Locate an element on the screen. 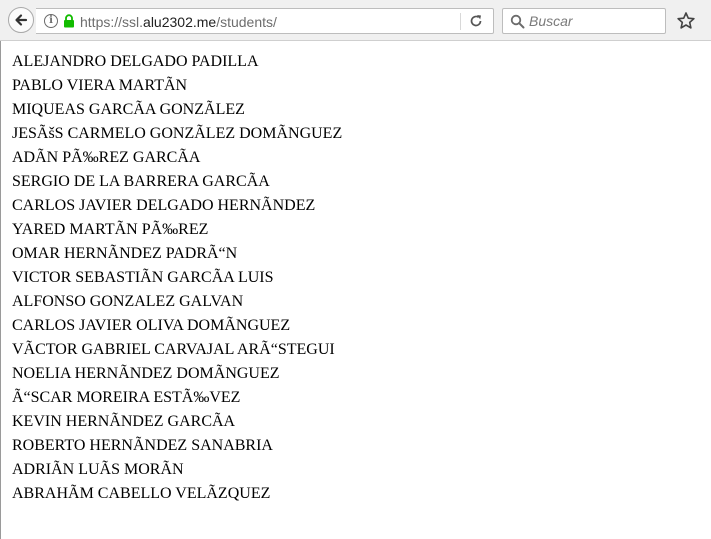  student-name: KEVIN HERNÃNDEZ GARCÃA is located at coordinates (124, 421).